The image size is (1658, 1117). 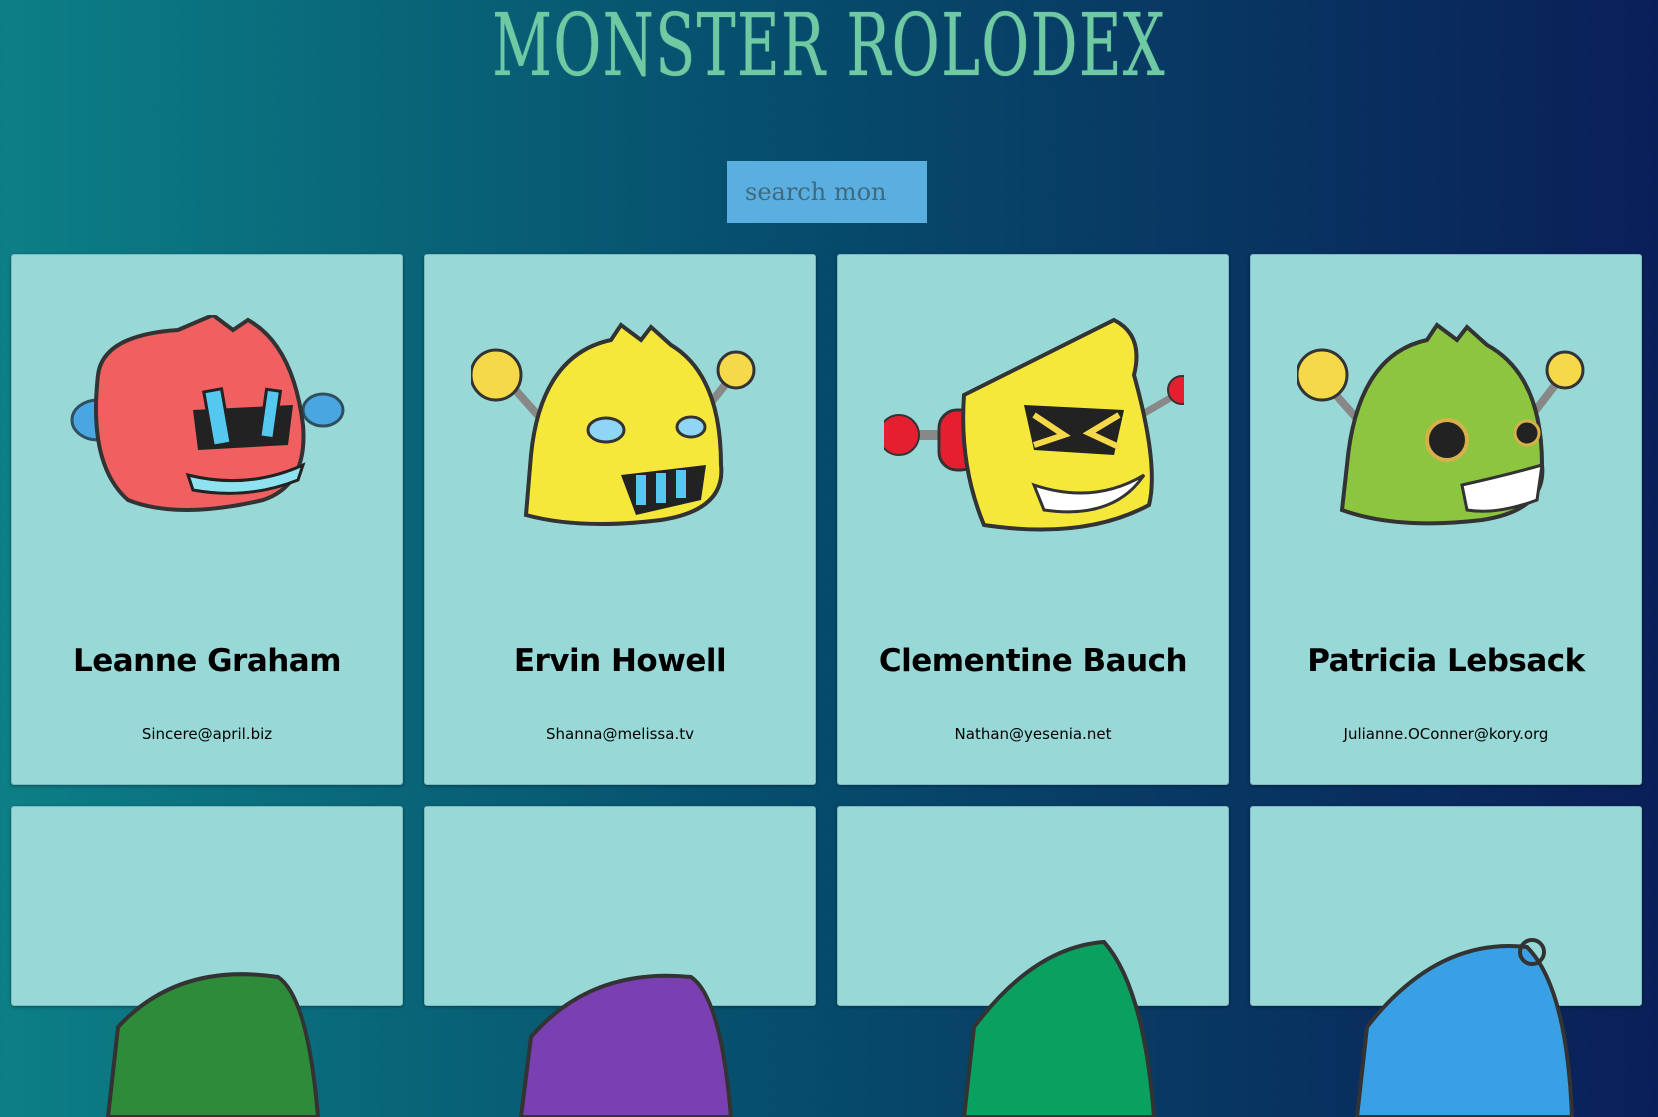 I want to click on page-title: MONSTER ROLODEX, so click(x=829, y=48).